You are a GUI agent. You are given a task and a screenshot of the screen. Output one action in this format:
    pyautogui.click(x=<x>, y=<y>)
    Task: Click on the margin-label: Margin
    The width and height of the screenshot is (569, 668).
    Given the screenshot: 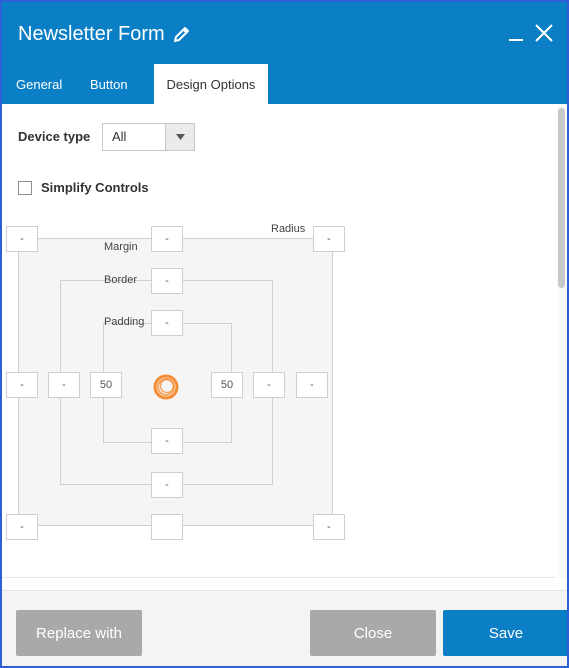 What is the action you would take?
    pyautogui.click(x=121, y=247)
    